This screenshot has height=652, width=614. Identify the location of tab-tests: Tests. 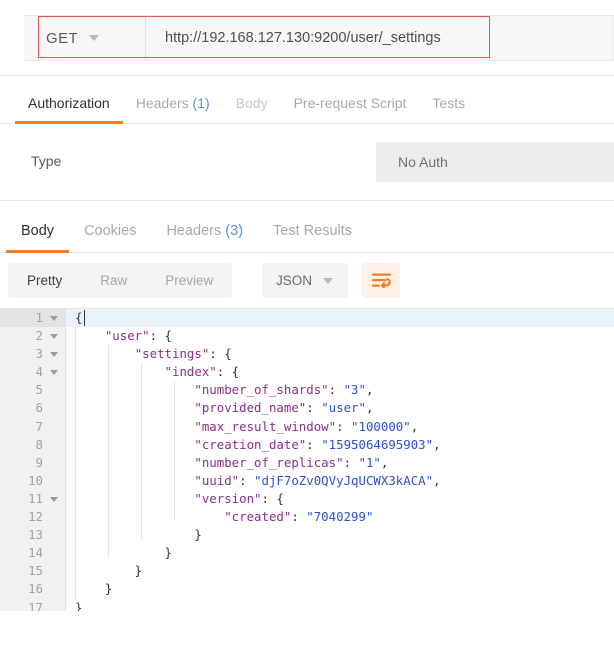
(448, 109).